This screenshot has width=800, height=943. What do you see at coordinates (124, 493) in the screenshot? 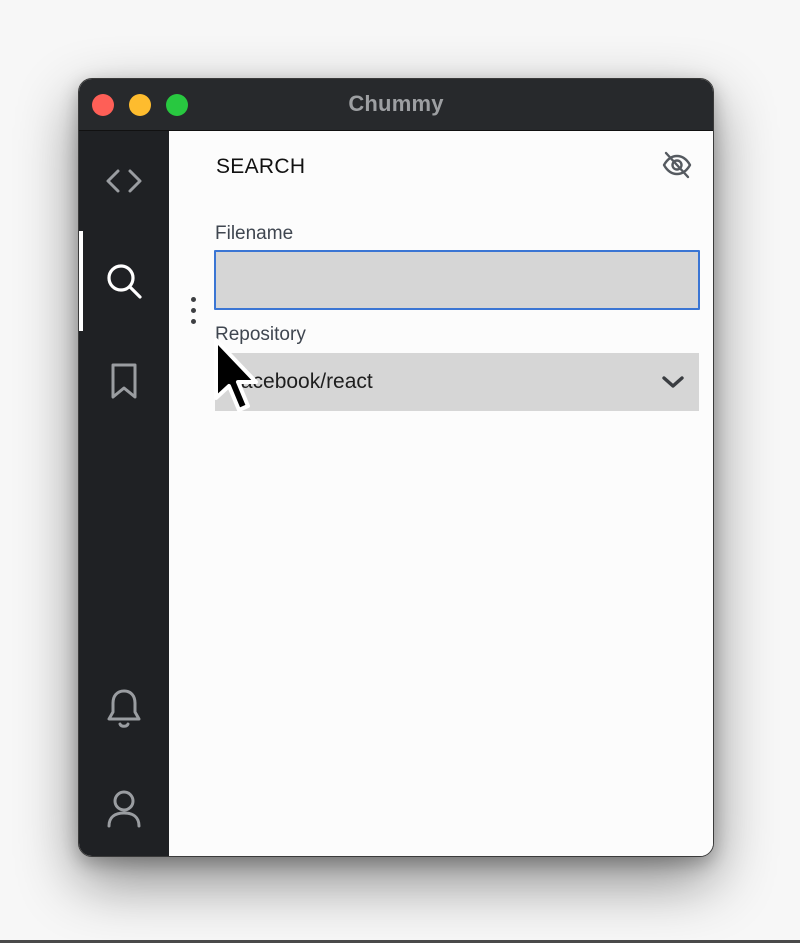
I see `activity-sidebar` at bounding box center [124, 493].